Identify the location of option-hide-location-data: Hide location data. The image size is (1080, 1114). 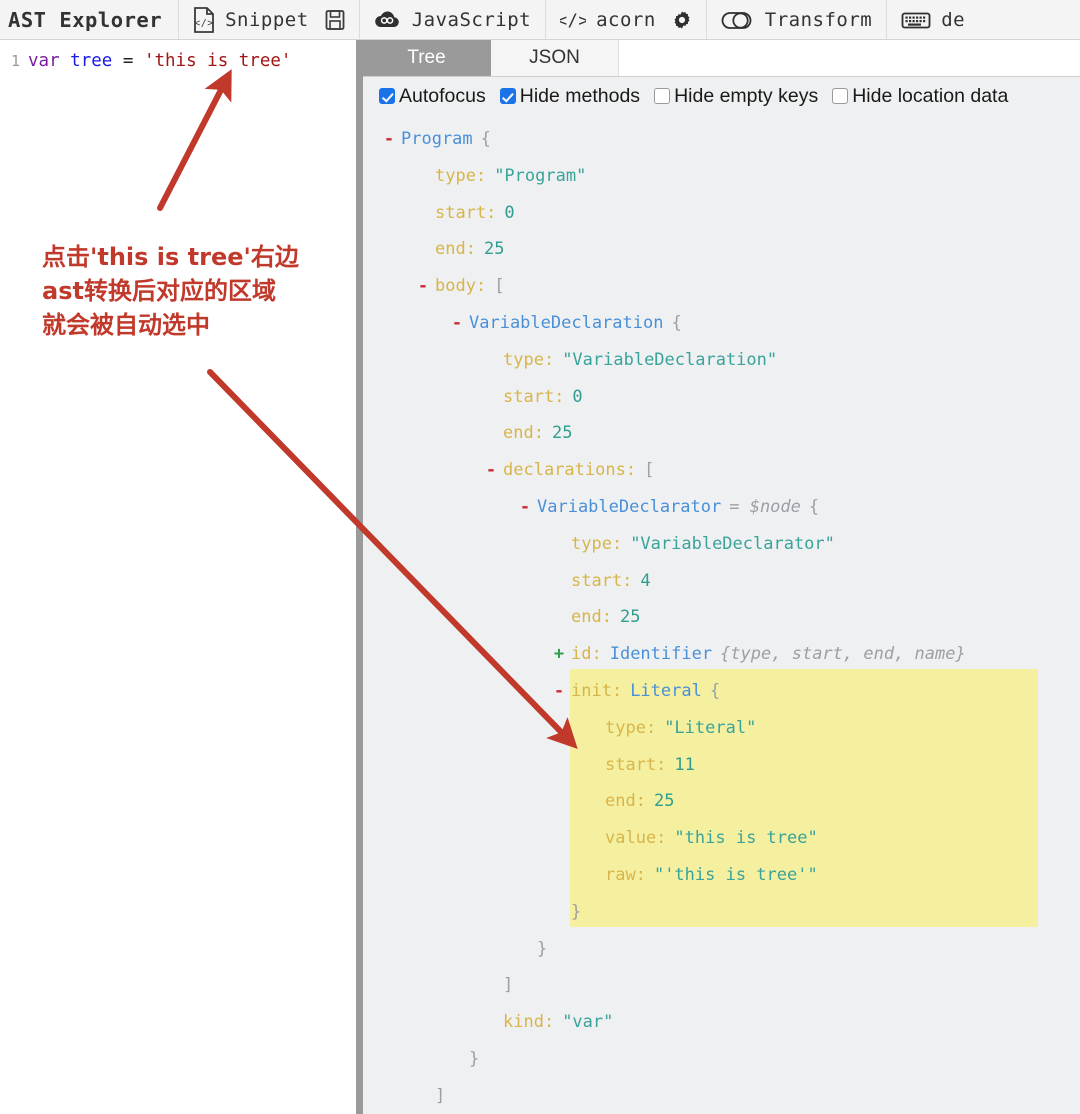
(920, 96).